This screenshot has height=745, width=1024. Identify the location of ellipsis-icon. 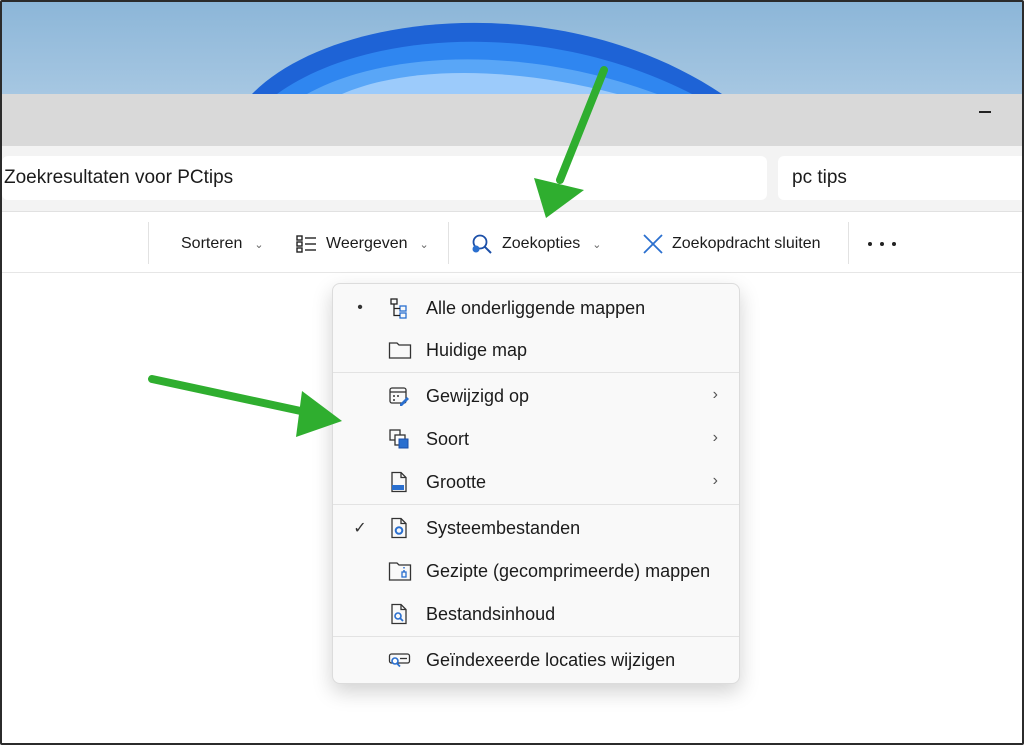
(870, 244).